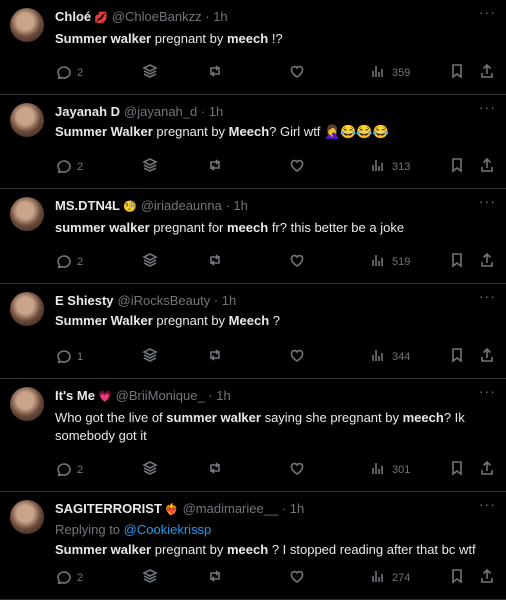 The height and width of the screenshot is (600, 506). What do you see at coordinates (69, 356) in the screenshot?
I see `reply-button: 1` at bounding box center [69, 356].